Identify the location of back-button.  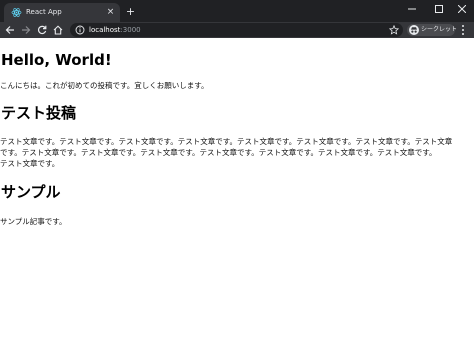
(10, 30).